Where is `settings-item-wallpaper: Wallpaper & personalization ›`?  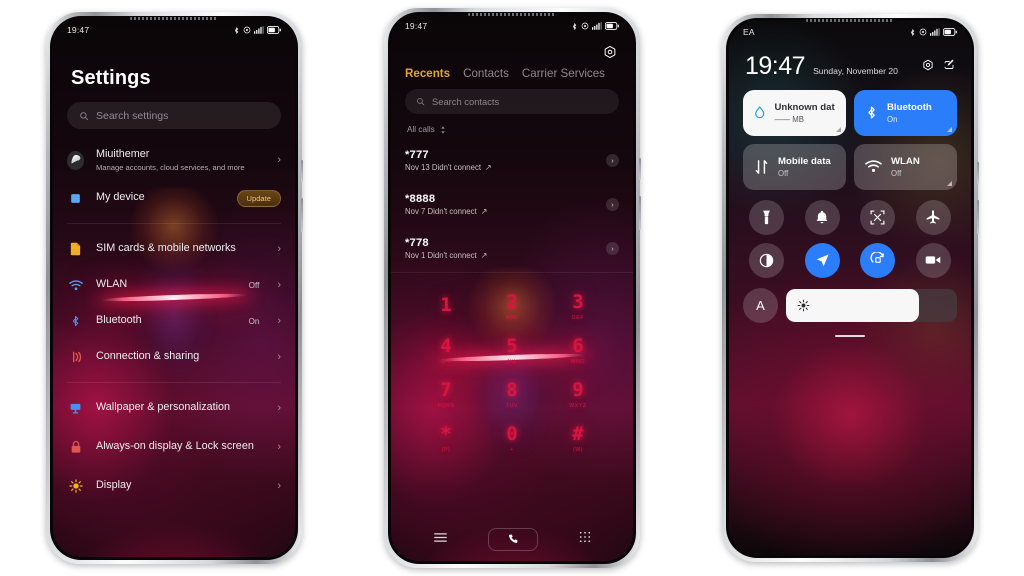
settings-item-wallpaper: Wallpaper & personalization › is located at coordinates (174, 408).